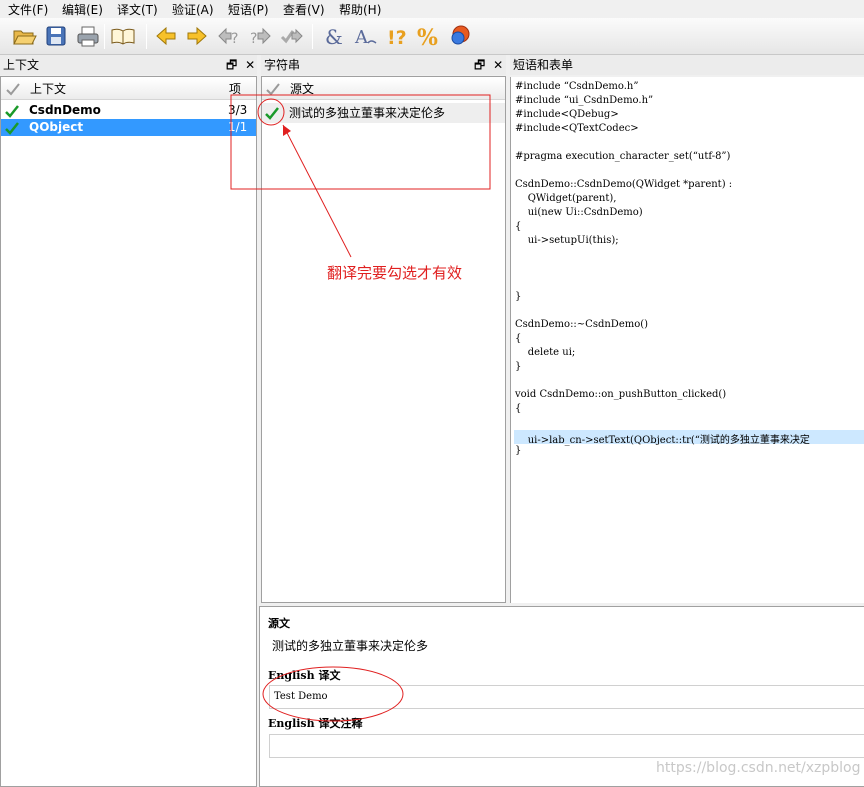  I want to click on phrasebook-icon, so click(123, 36).